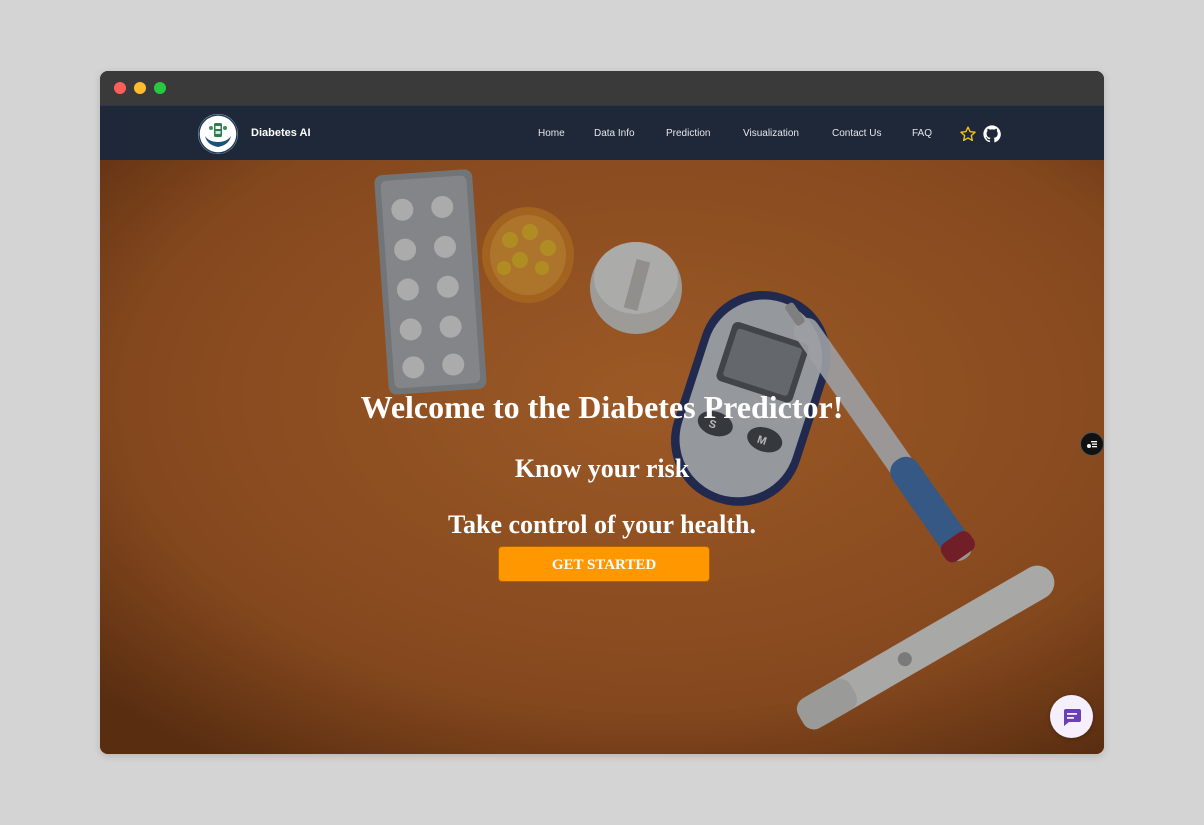 This screenshot has height=825, width=1204. I want to click on nav-link-contact-us: Contact Us, so click(856, 133).